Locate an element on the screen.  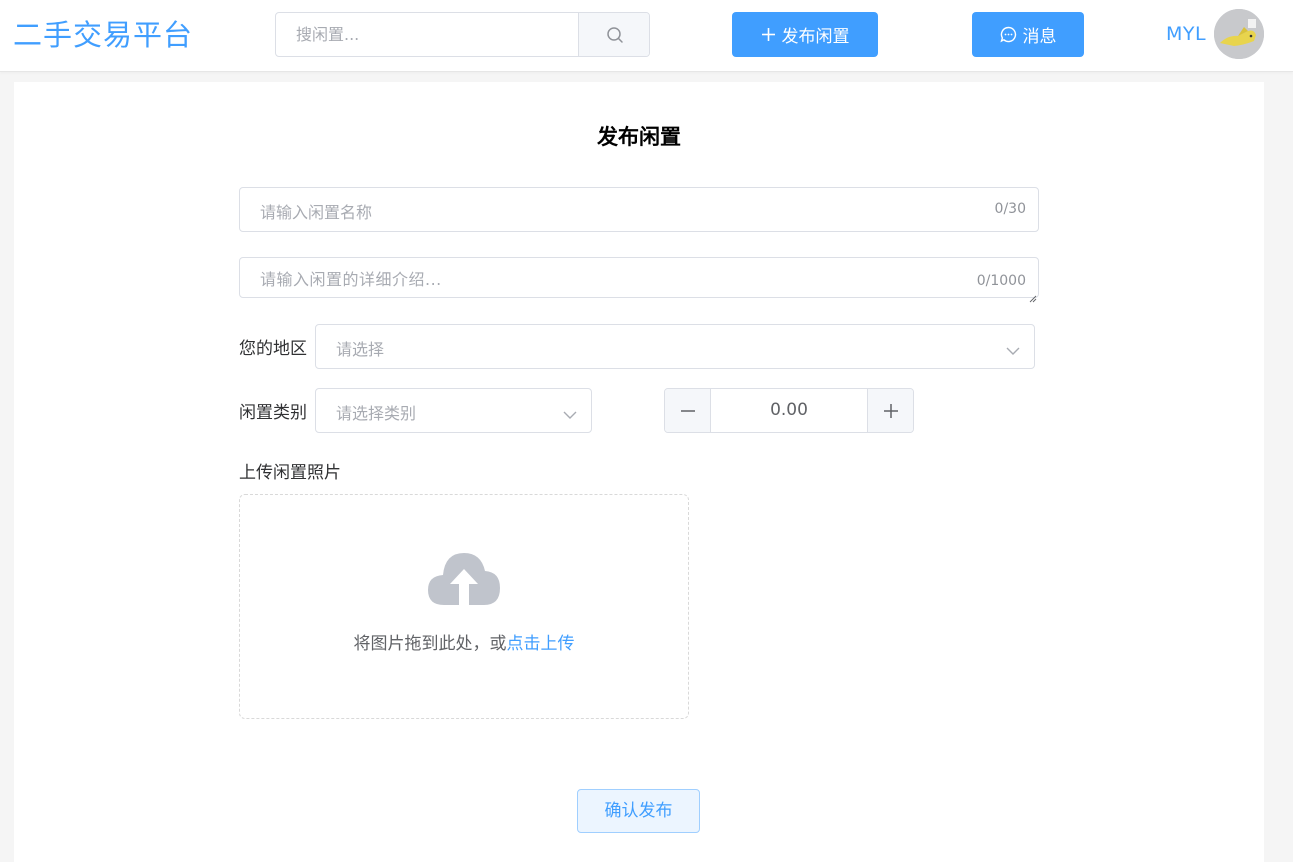
price-value: 0.00 is located at coordinates (789, 410).